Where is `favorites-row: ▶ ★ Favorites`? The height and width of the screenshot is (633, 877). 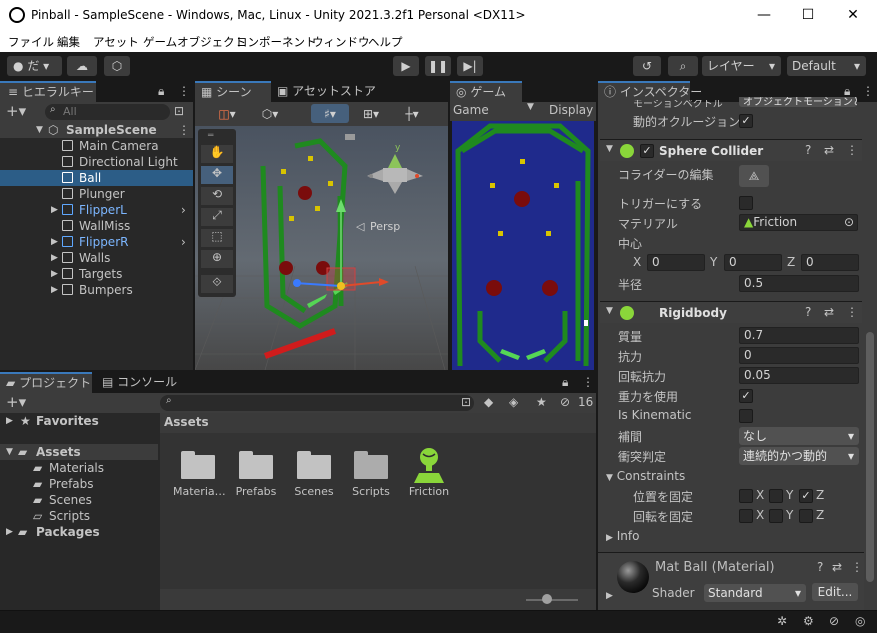
favorites-row: ▶ ★ Favorites is located at coordinates (79, 421).